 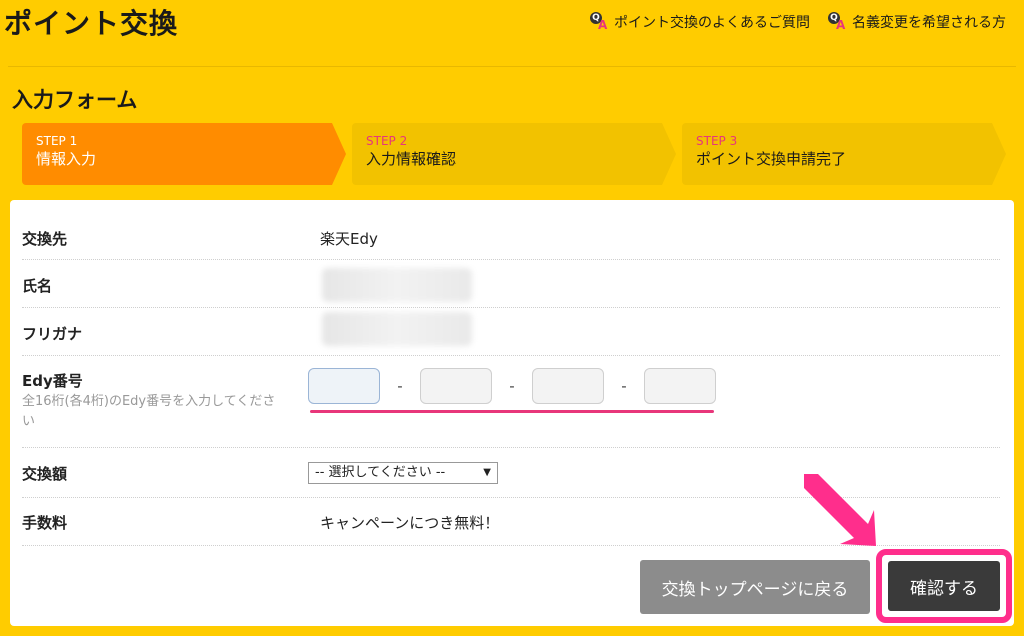 What do you see at coordinates (771, 159) in the screenshot?
I see `step-3-label: ポイント交換申請完了` at bounding box center [771, 159].